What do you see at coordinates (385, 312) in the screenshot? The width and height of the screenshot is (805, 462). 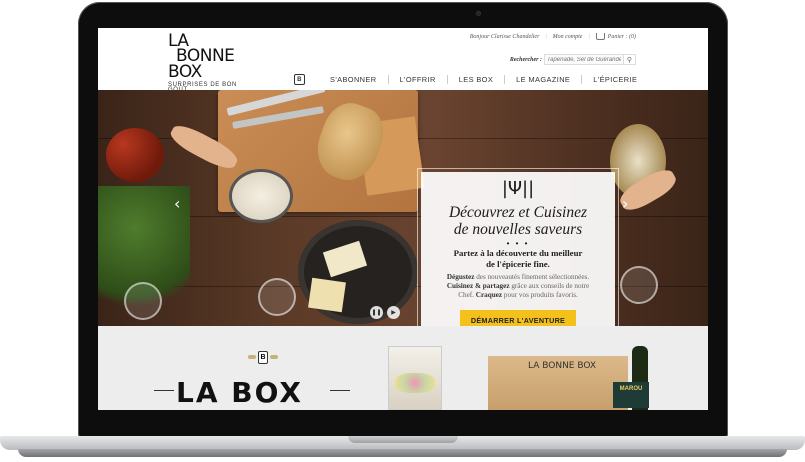 I see `slider-controls: ❚❚ ▶` at bounding box center [385, 312].